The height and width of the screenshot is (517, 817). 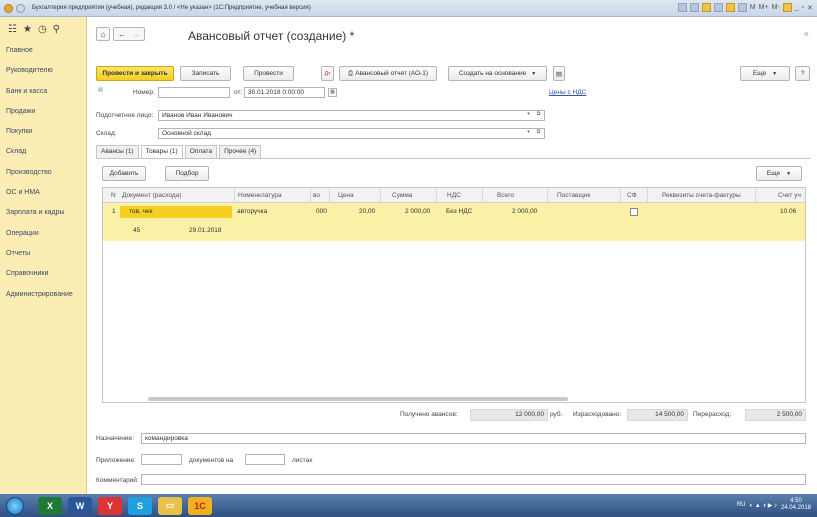 What do you see at coordinates (742, 7) in the screenshot?
I see `grid-icon` at bounding box center [742, 7].